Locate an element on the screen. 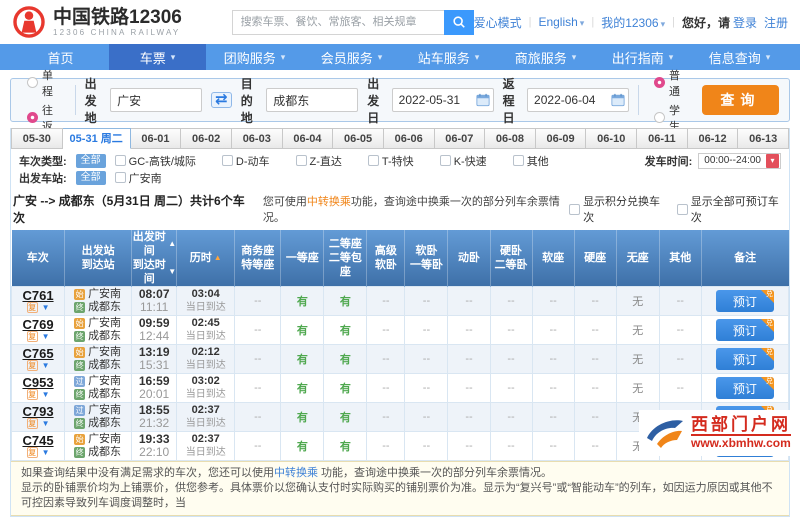  nav-item: 会员服务 ▾ is located at coordinates (351, 57).